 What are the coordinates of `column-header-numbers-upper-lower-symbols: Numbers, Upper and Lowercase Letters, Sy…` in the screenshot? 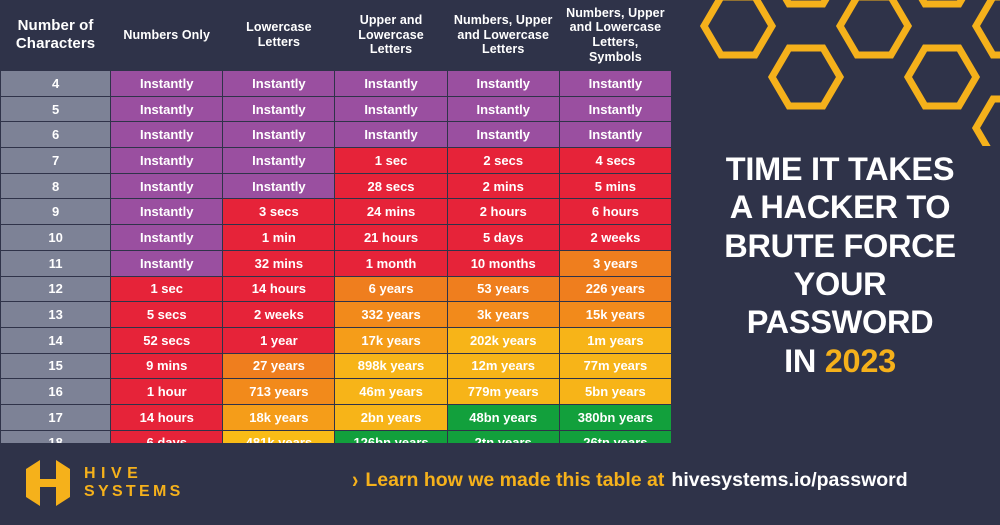 It's located at (615, 35).